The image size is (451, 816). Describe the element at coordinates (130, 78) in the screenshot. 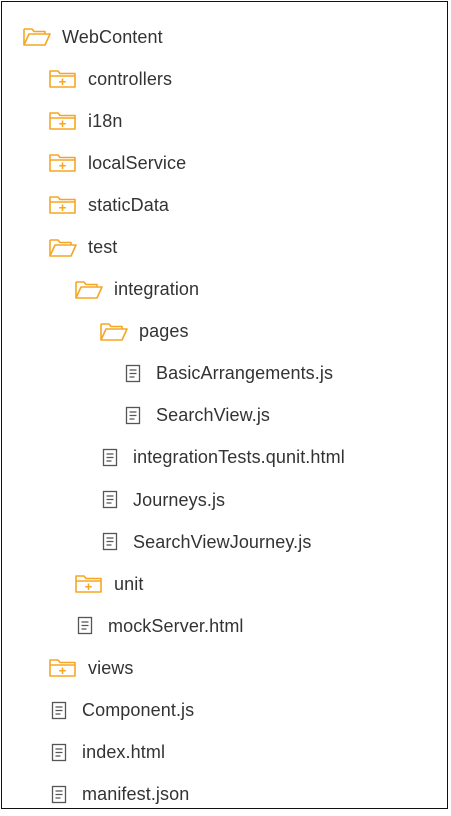

I see `tree-item-label: controllers` at that location.